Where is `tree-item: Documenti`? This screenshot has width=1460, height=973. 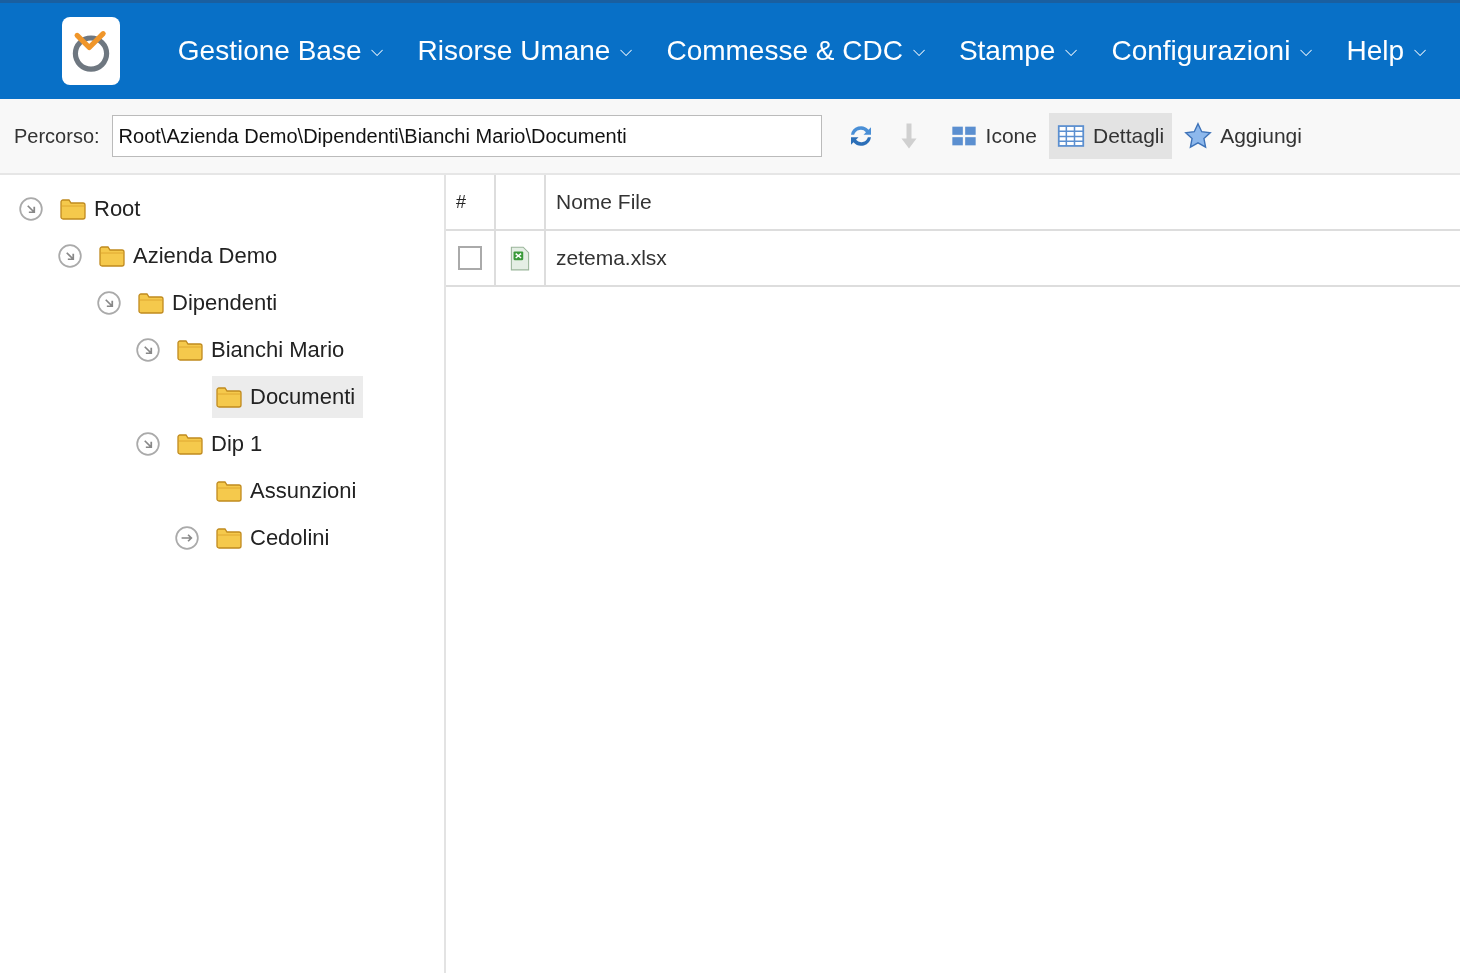 tree-item: Documenti is located at coordinates (288, 396).